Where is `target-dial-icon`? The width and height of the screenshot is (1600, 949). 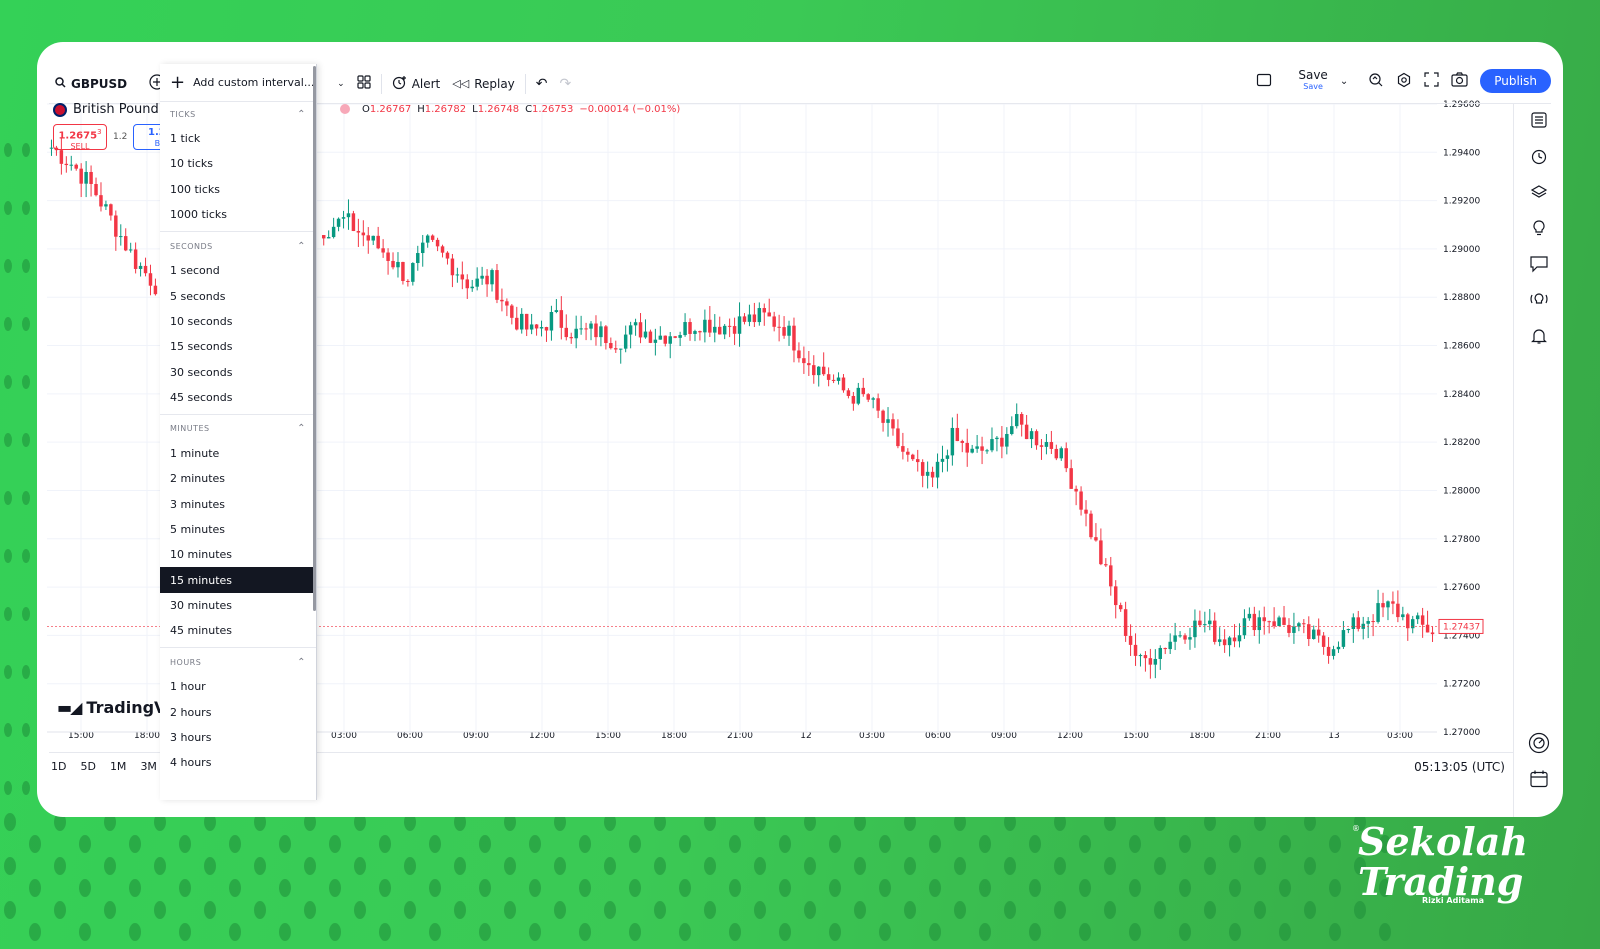 target-dial-icon is located at coordinates (1539, 743).